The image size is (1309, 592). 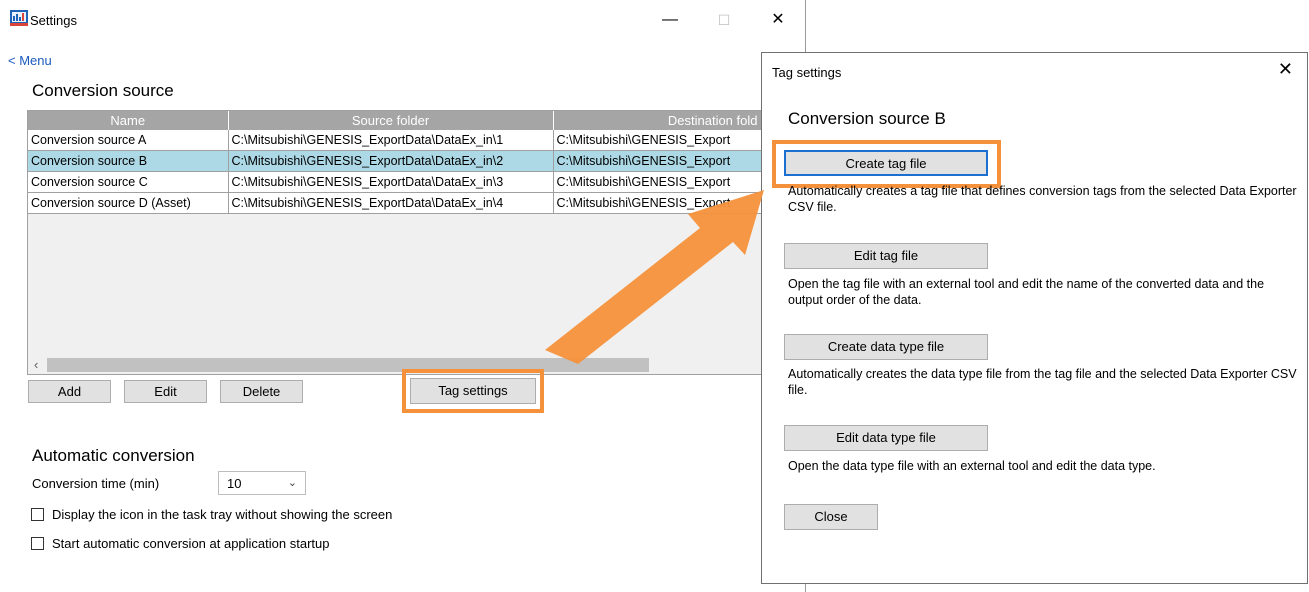 What do you see at coordinates (348, 365) in the screenshot?
I see `scrollbar-thumb` at bounding box center [348, 365].